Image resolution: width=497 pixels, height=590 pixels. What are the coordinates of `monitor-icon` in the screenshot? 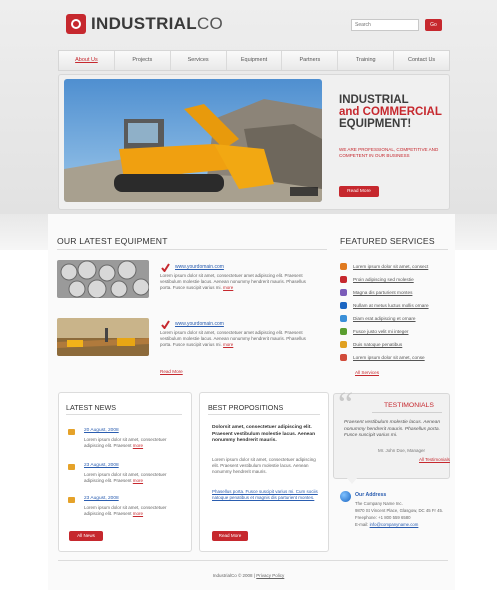 It's located at (343, 318).